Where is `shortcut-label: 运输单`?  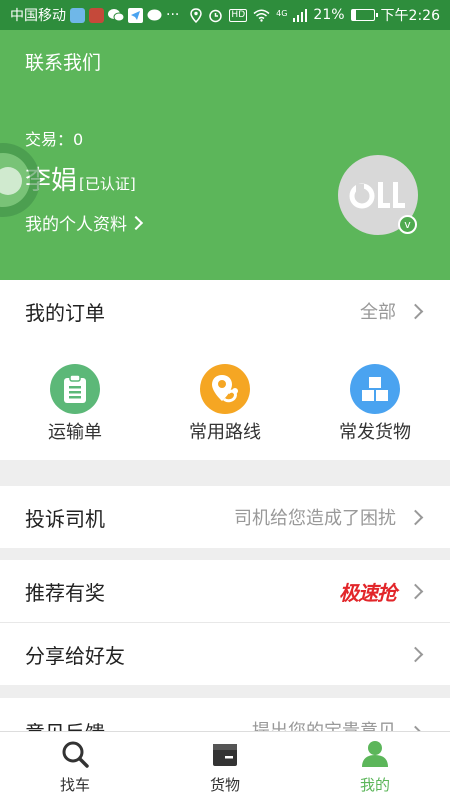 shortcut-label: 运输单 is located at coordinates (75, 432).